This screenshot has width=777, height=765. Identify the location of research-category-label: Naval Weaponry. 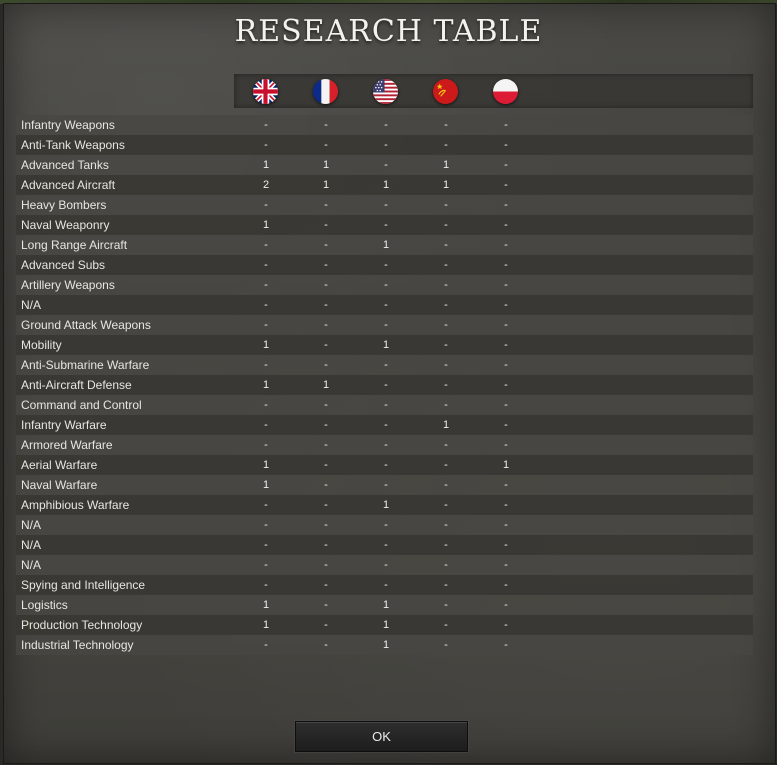
(65, 225).